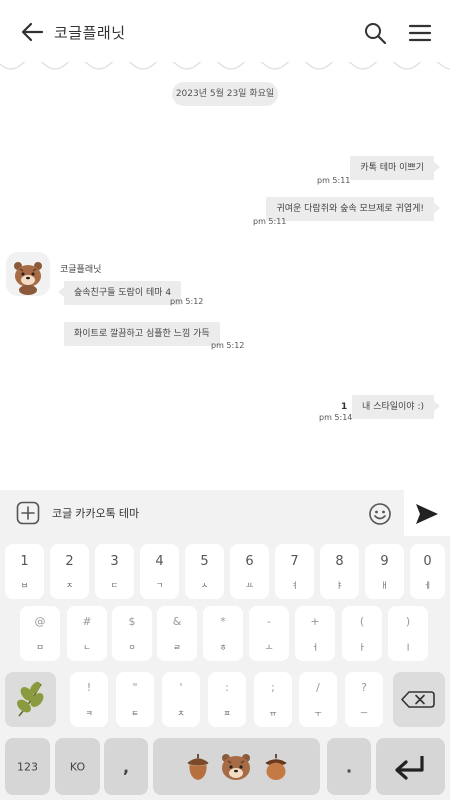 The height and width of the screenshot is (800, 450). What do you see at coordinates (225, 32) in the screenshot?
I see `chat-header: 코글플래닛` at bounding box center [225, 32].